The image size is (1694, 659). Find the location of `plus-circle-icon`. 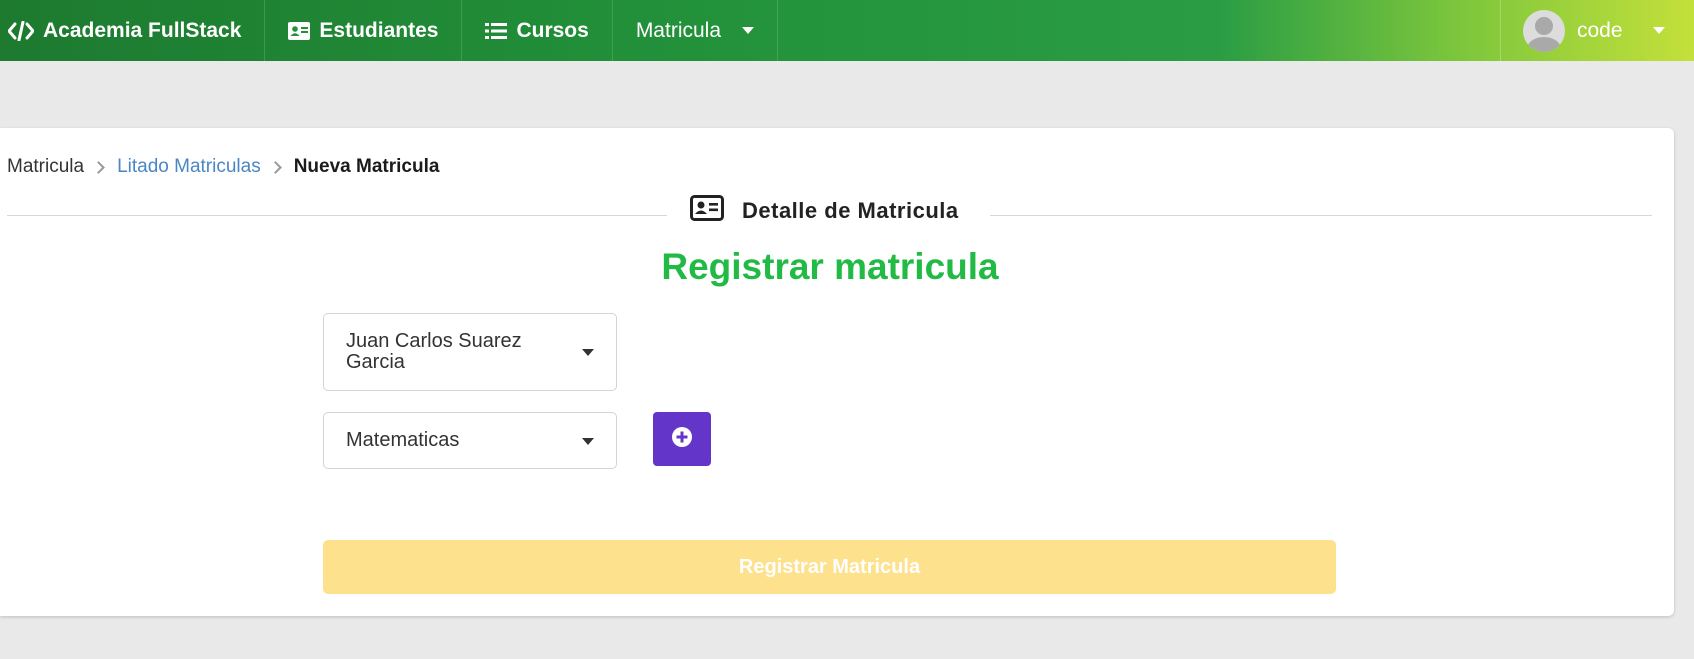

plus-circle-icon is located at coordinates (682, 439).